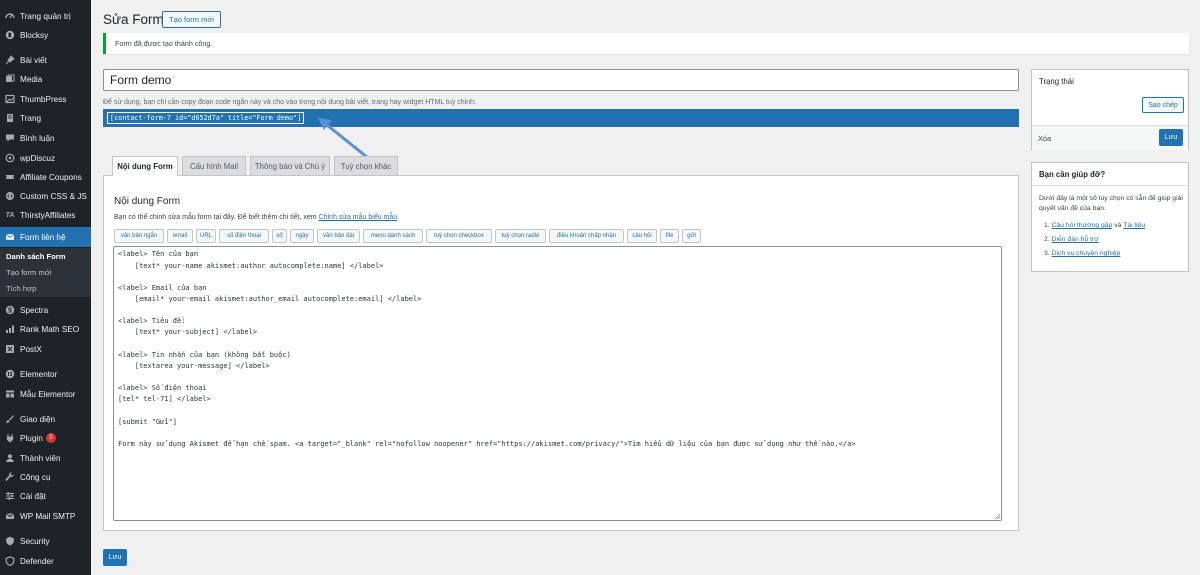 The height and width of the screenshot is (575, 1200). Describe the element at coordinates (1134, 225) in the screenshot. I see `docs-link: Tài liệu` at that location.